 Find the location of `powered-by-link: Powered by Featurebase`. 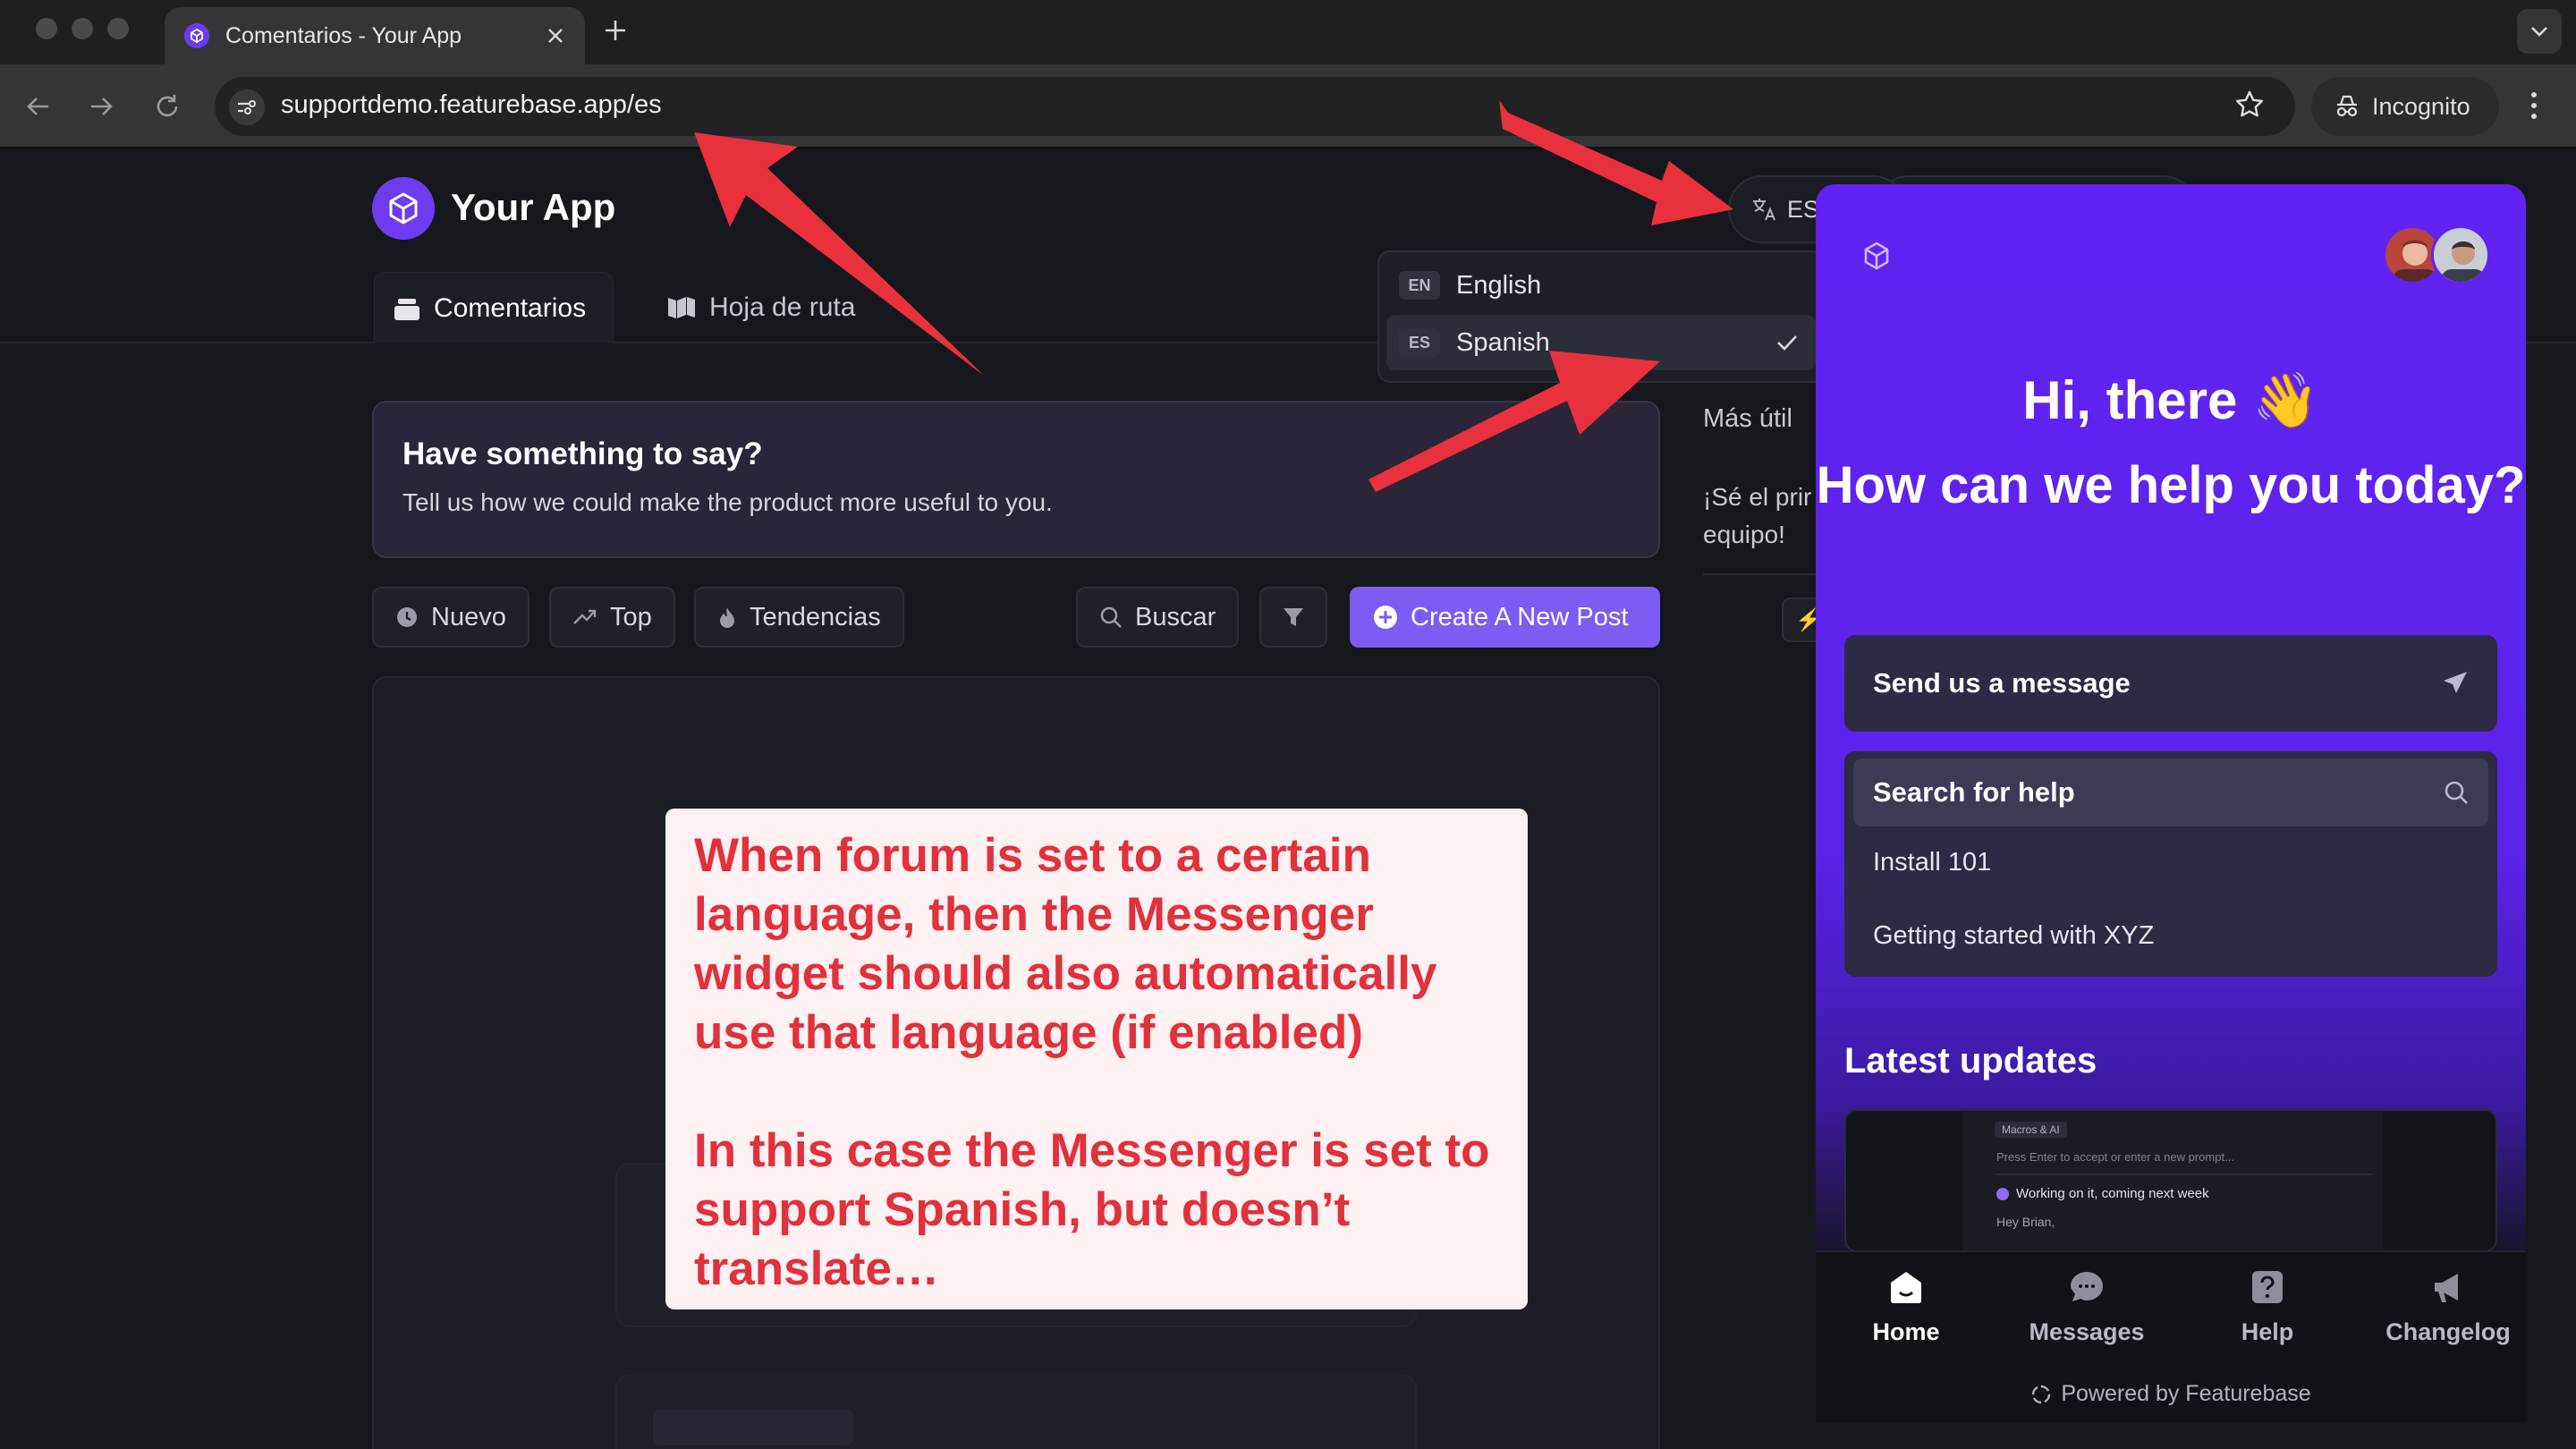

powered-by-link: Powered by Featurebase is located at coordinates (2171, 1394).